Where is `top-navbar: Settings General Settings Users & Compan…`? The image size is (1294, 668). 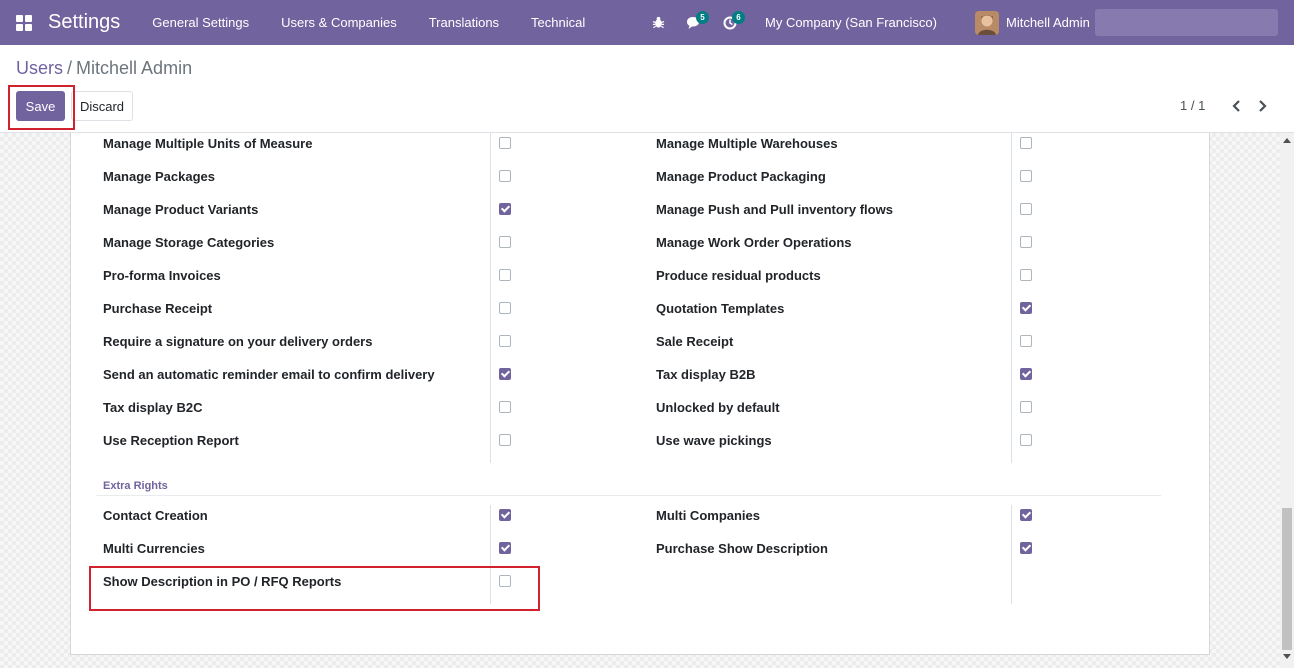
top-navbar: Settings General Settings Users & Compan… is located at coordinates (647, 22).